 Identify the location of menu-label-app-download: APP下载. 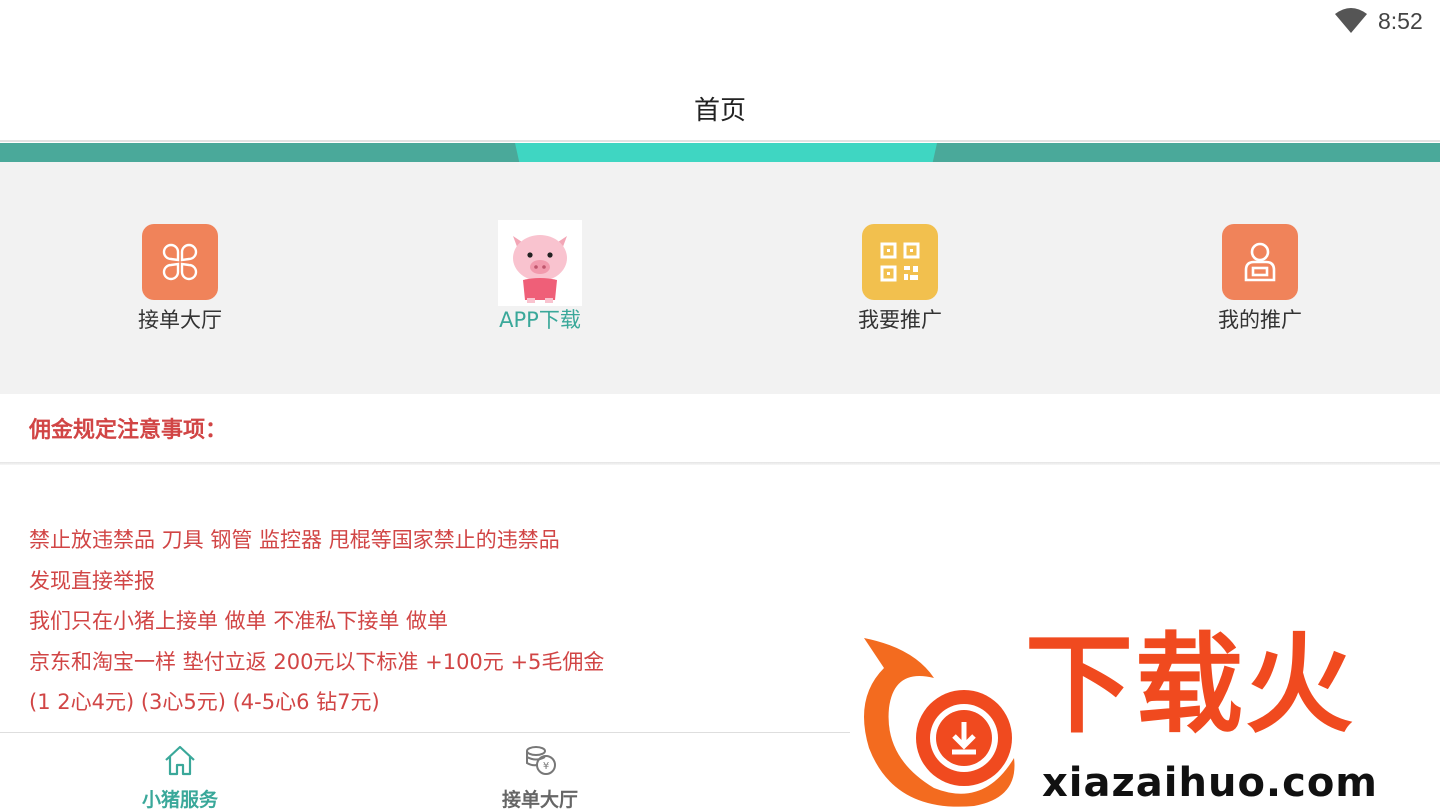
(540, 320).